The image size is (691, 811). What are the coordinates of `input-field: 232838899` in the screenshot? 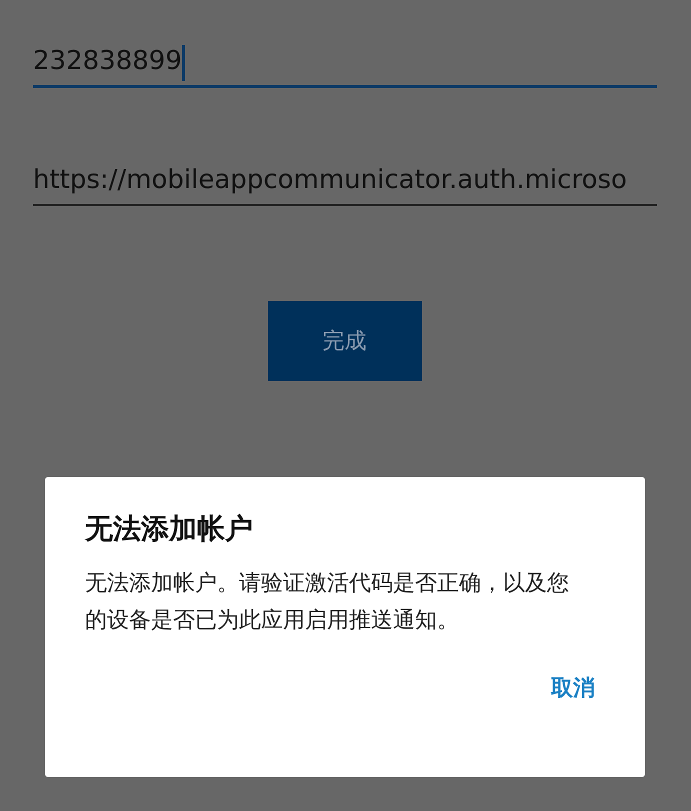 It's located at (345, 63).